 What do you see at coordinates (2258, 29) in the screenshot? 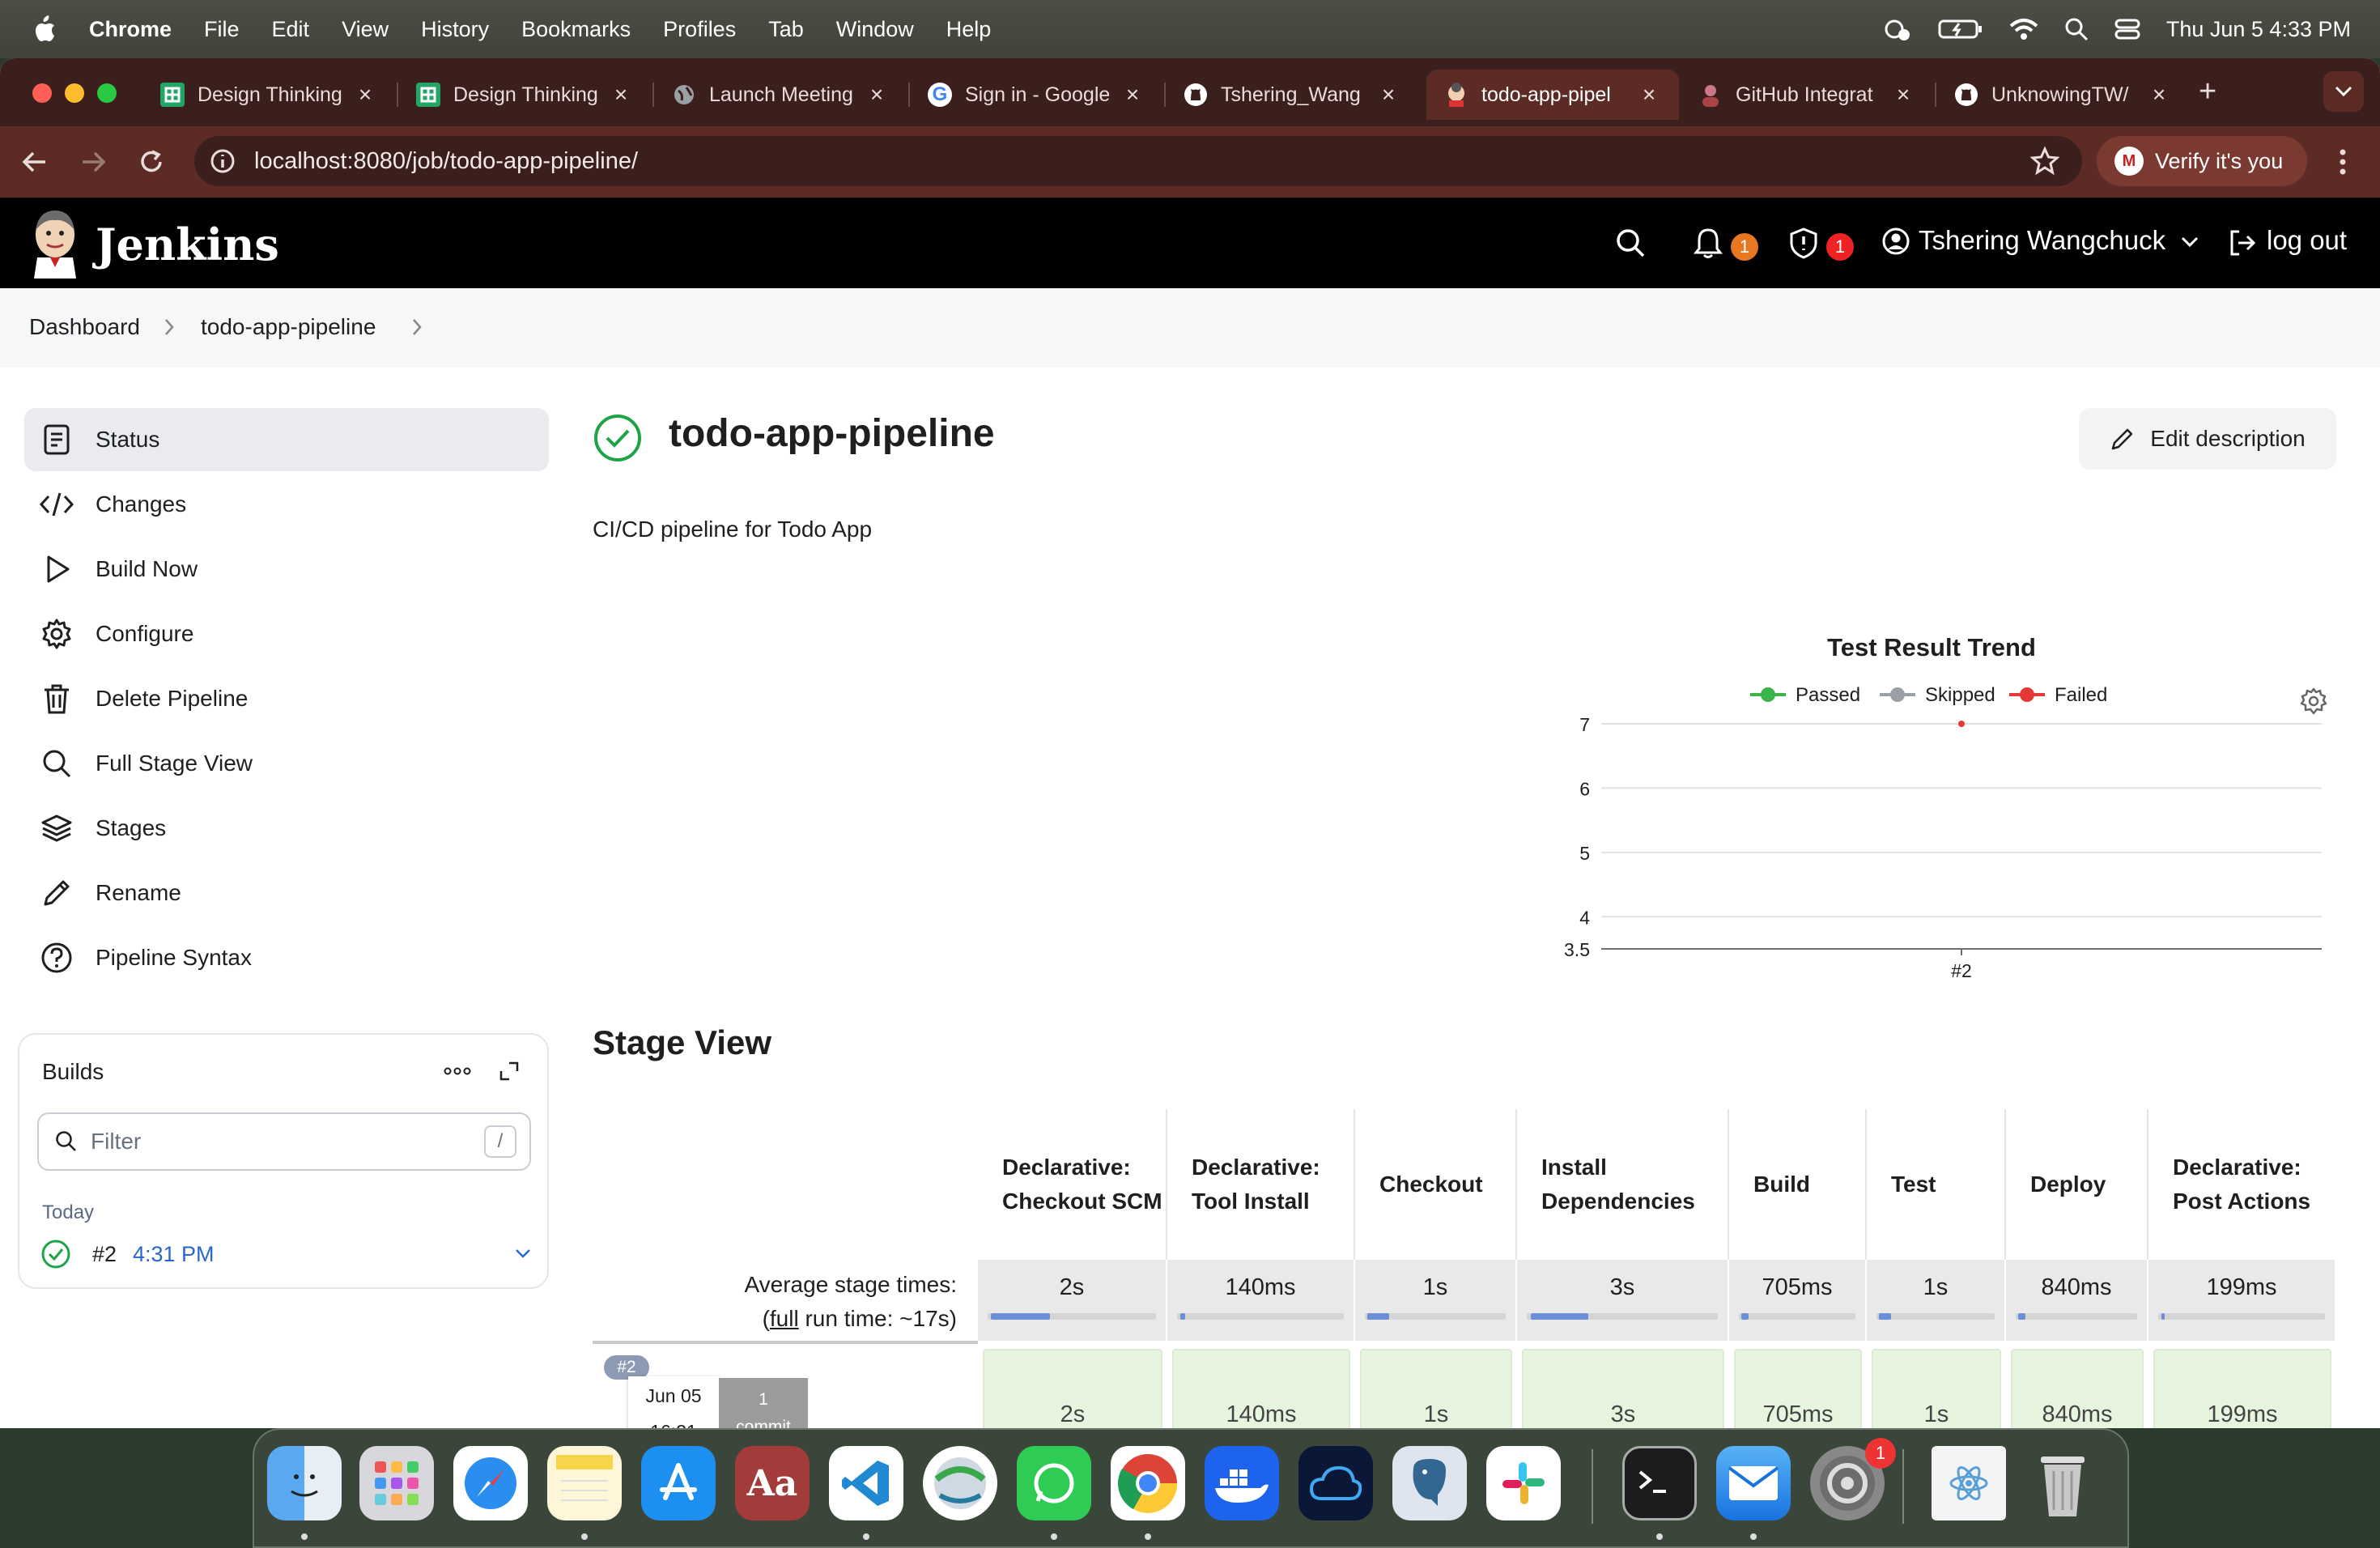
I see `menubar-clock: Thu Jun 5 4:33 PM` at bounding box center [2258, 29].